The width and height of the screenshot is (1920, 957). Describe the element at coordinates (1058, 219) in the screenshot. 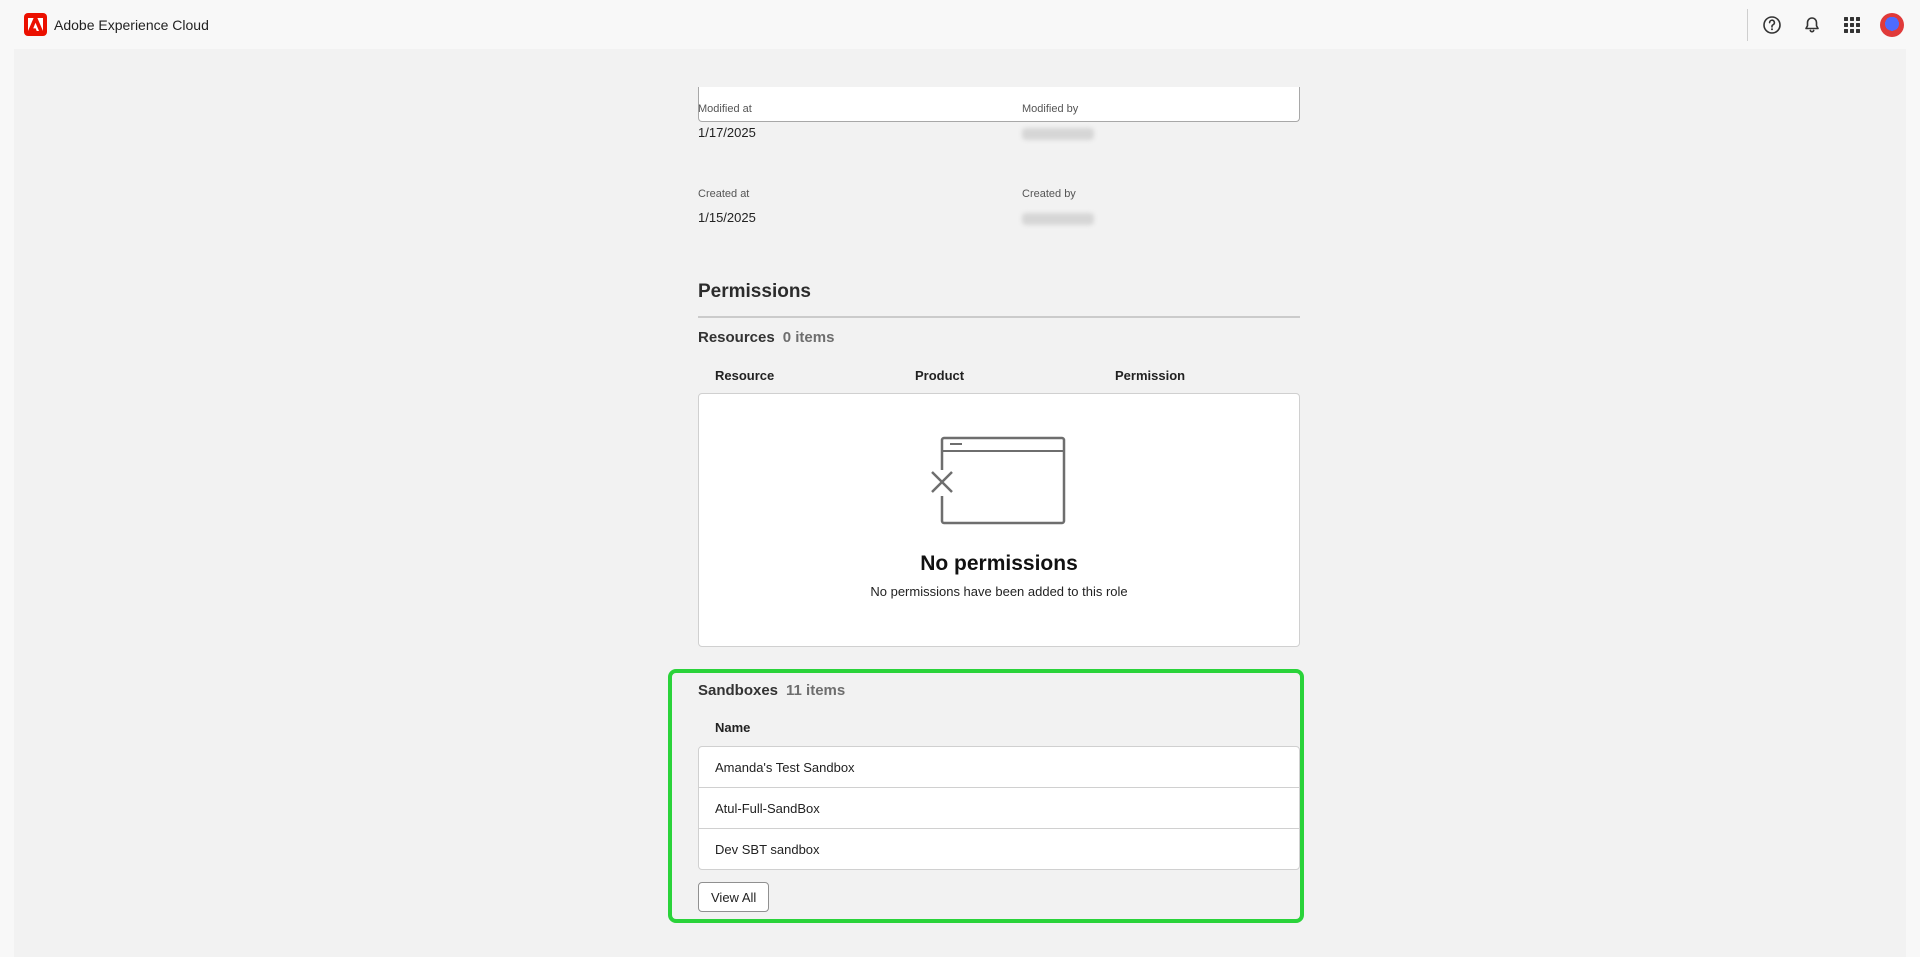

I see `created-by-value-redacted` at that location.